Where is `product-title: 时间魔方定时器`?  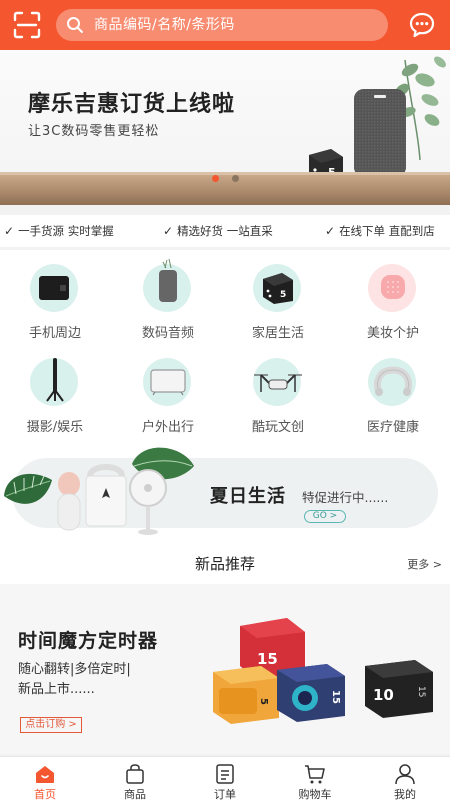 product-title: 时间魔方定时器 is located at coordinates (88, 641).